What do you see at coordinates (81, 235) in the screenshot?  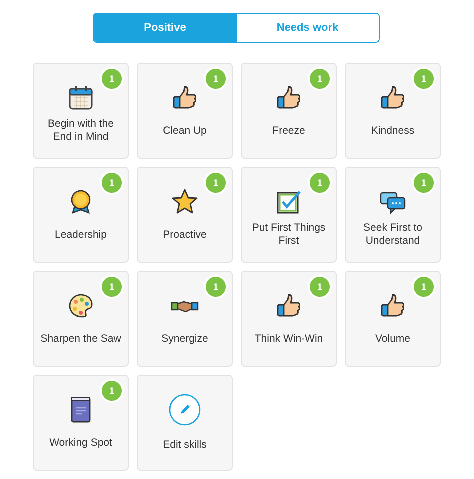 I see `skill-label: Leadership` at bounding box center [81, 235].